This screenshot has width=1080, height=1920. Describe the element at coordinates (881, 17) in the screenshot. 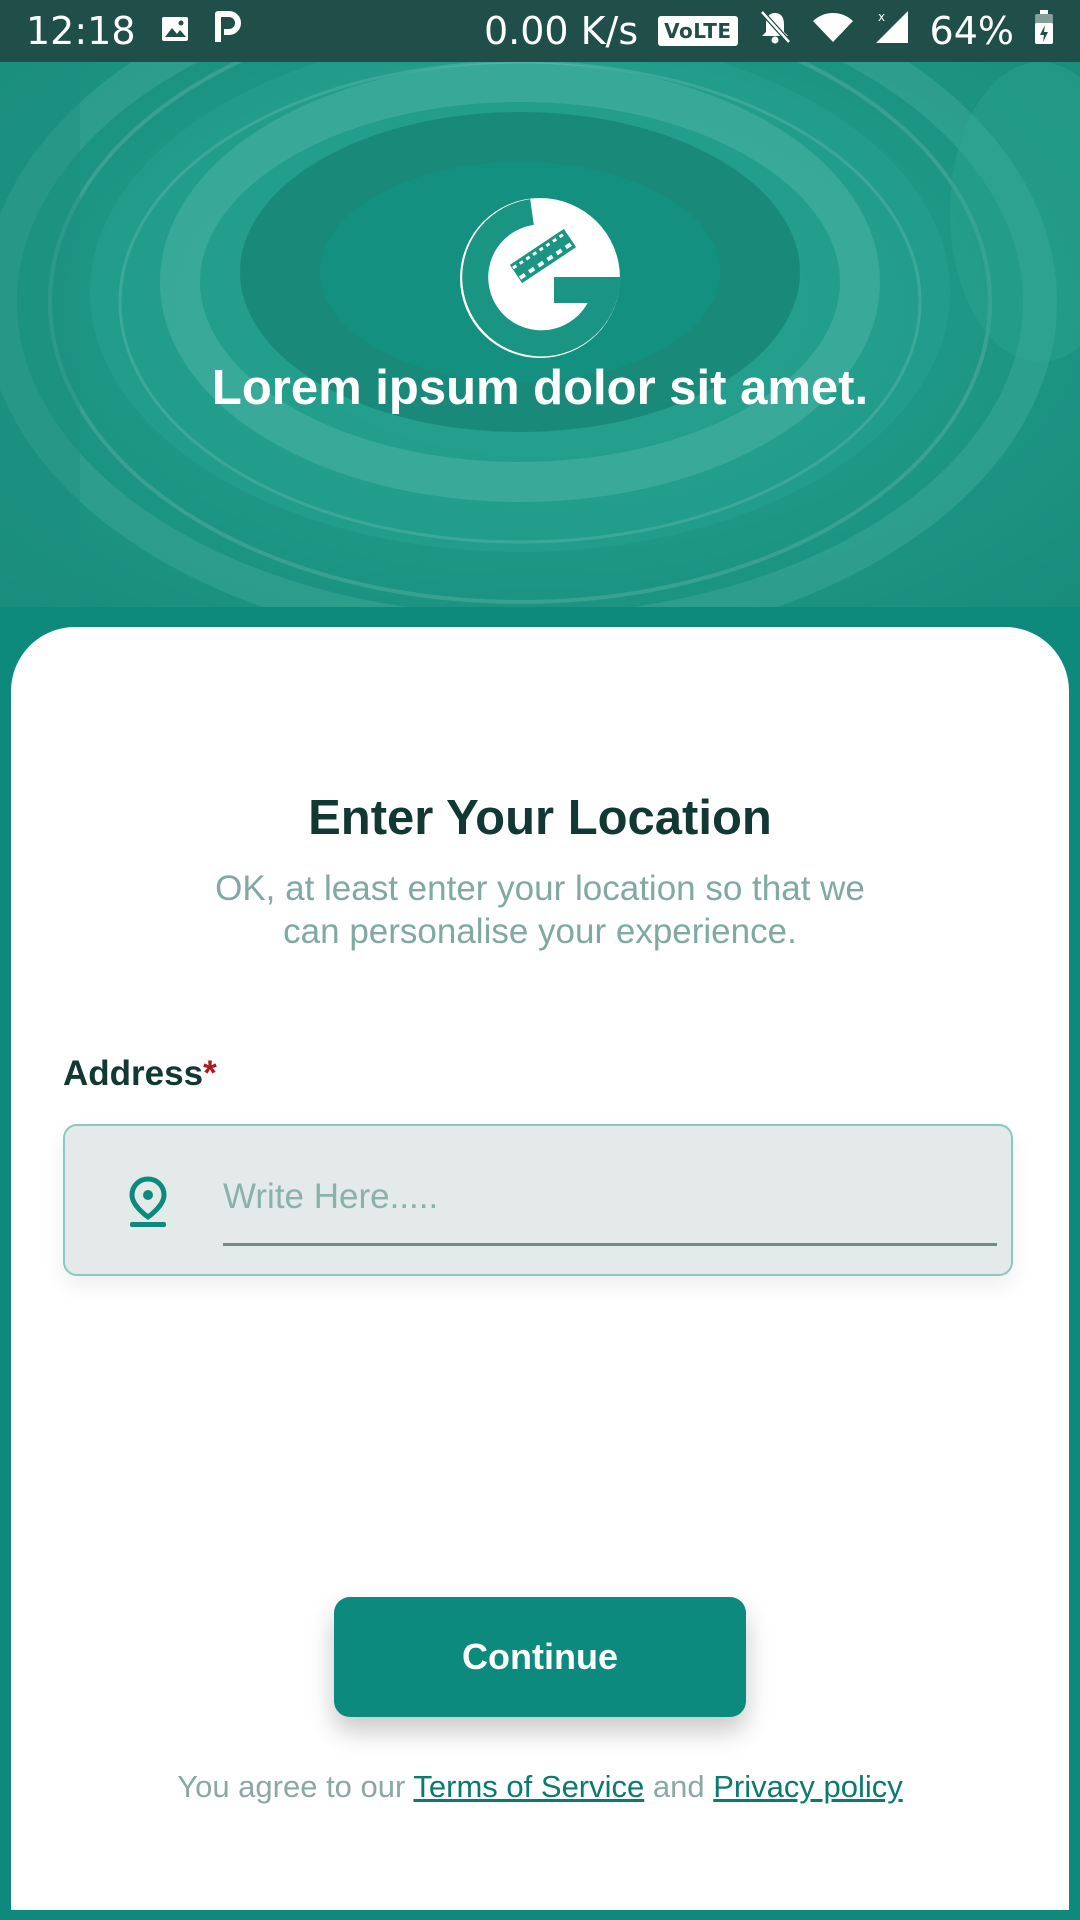

I see `svg-text: x` at that location.